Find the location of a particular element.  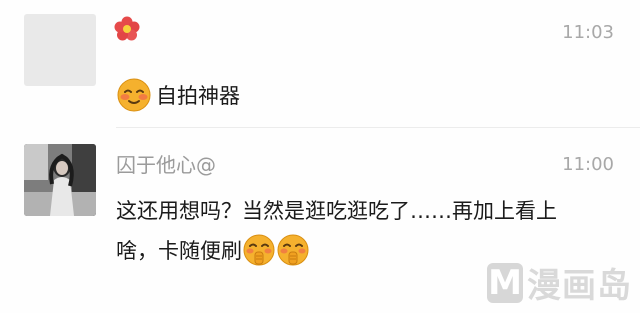

watermark: M 漫画岛 is located at coordinates (559, 282).